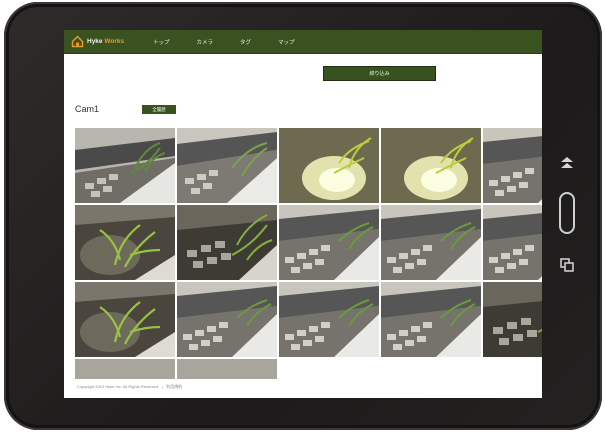  Describe the element at coordinates (161, 42) in the screenshot. I see `nav-top: トップ` at that location.